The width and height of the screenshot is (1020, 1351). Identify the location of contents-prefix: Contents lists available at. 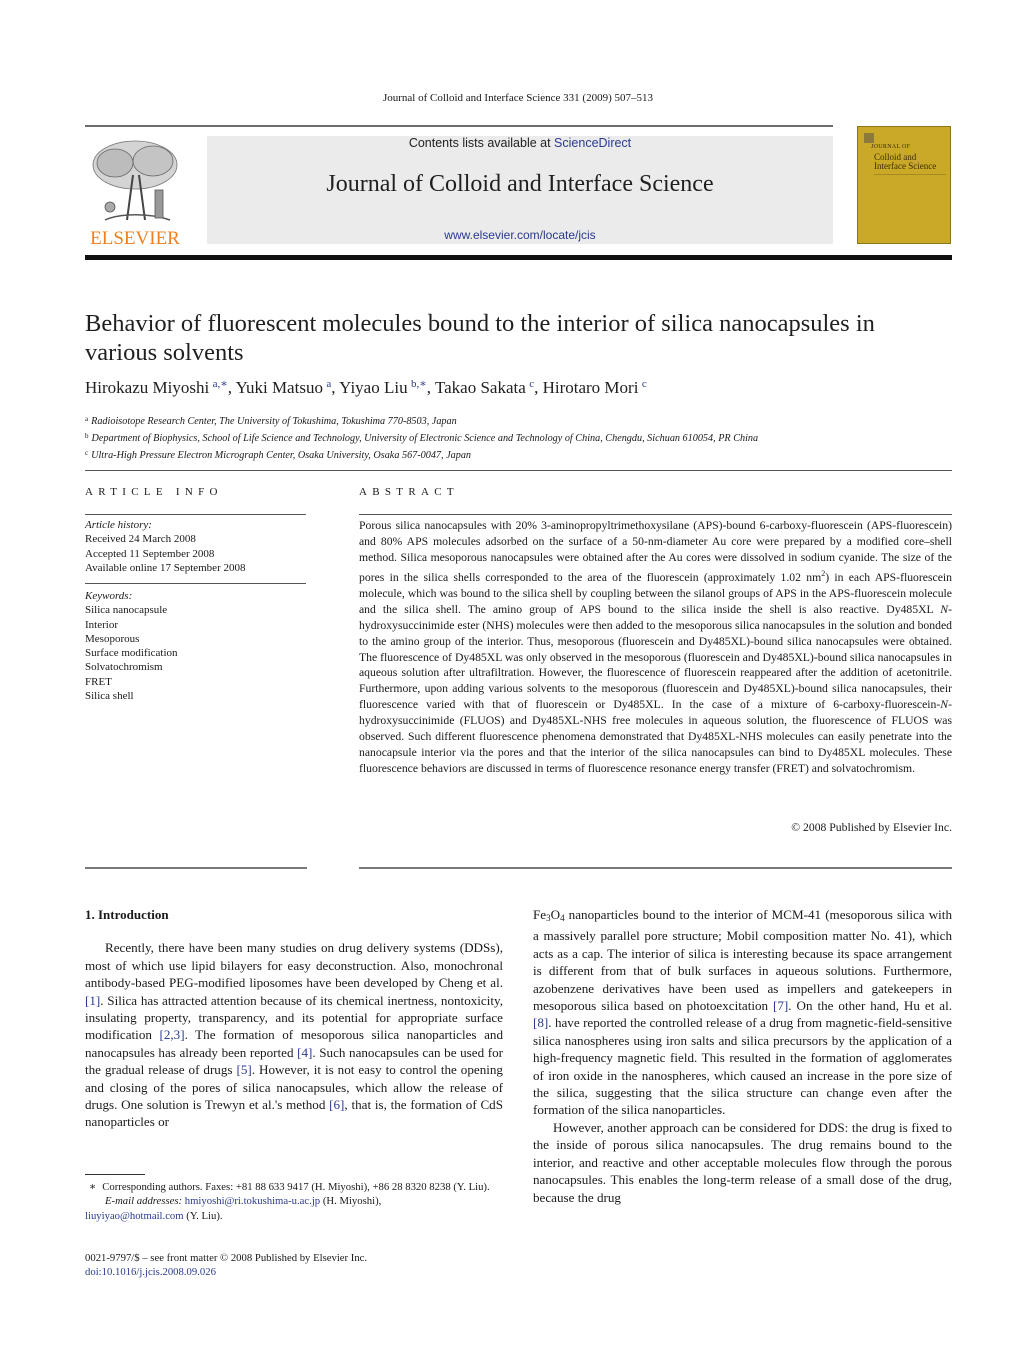
(481, 143).